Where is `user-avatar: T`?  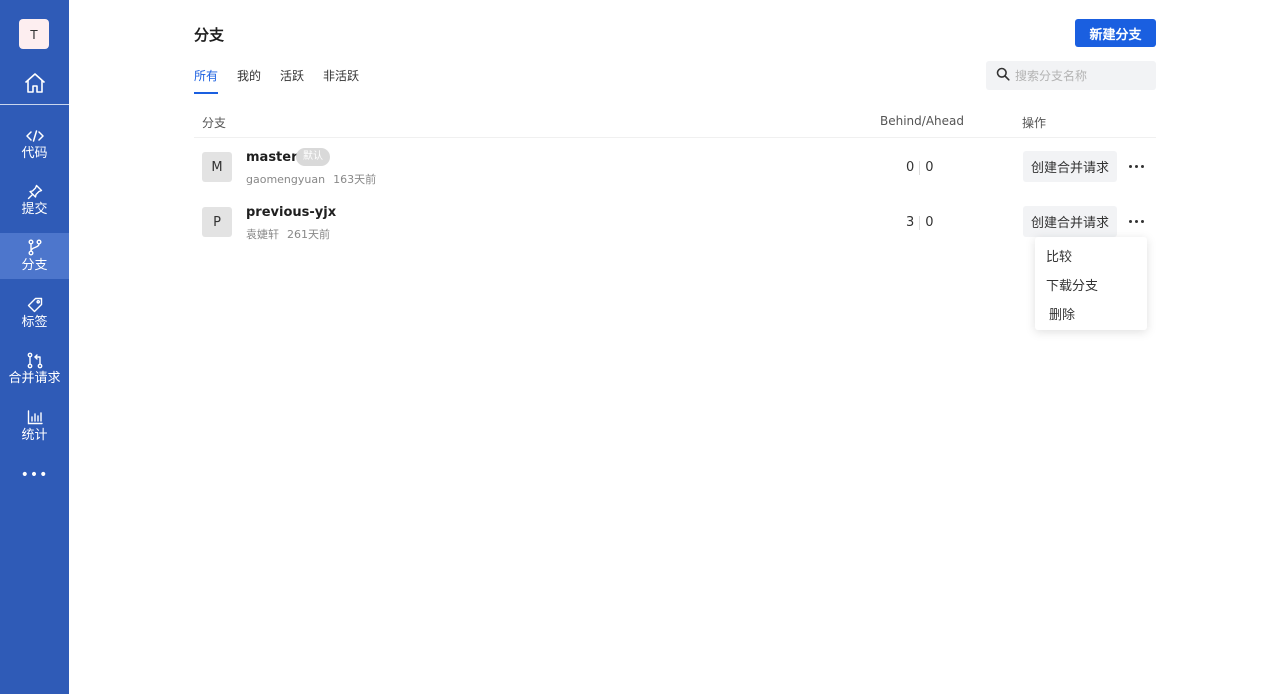 user-avatar: T is located at coordinates (34, 34).